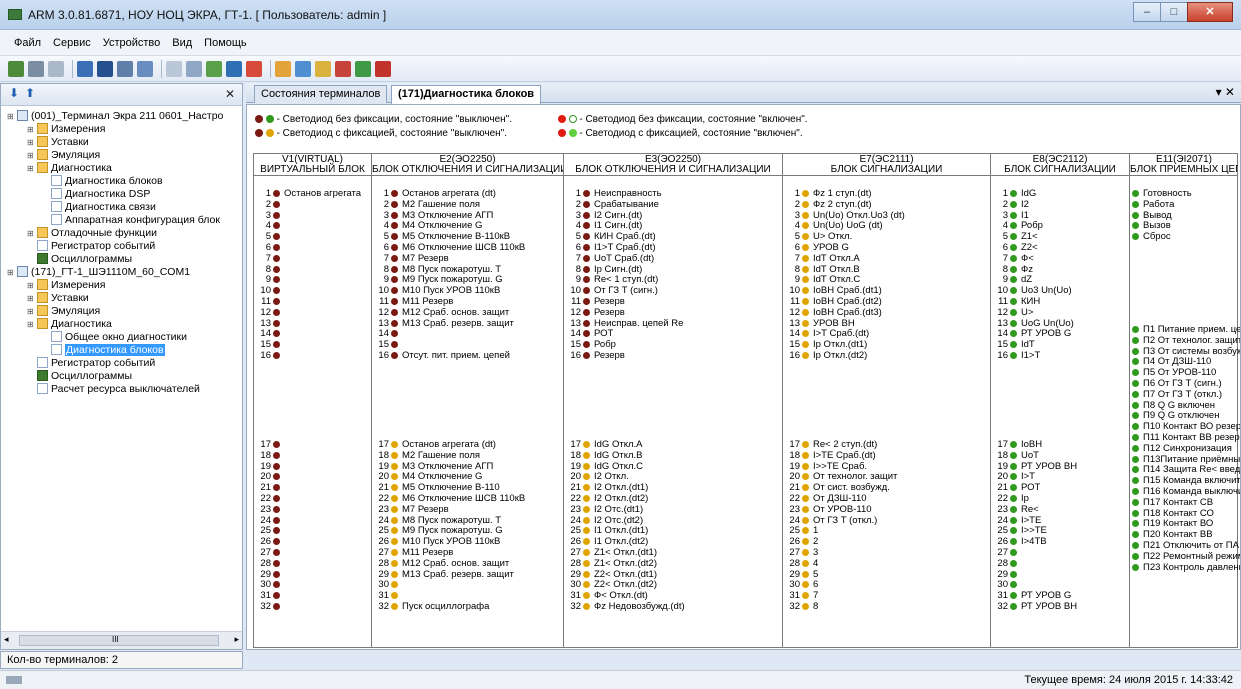 This screenshot has height=689, width=1241. What do you see at coordinates (119, 640) in the screenshot?
I see `scroll-thumb: III` at bounding box center [119, 640].